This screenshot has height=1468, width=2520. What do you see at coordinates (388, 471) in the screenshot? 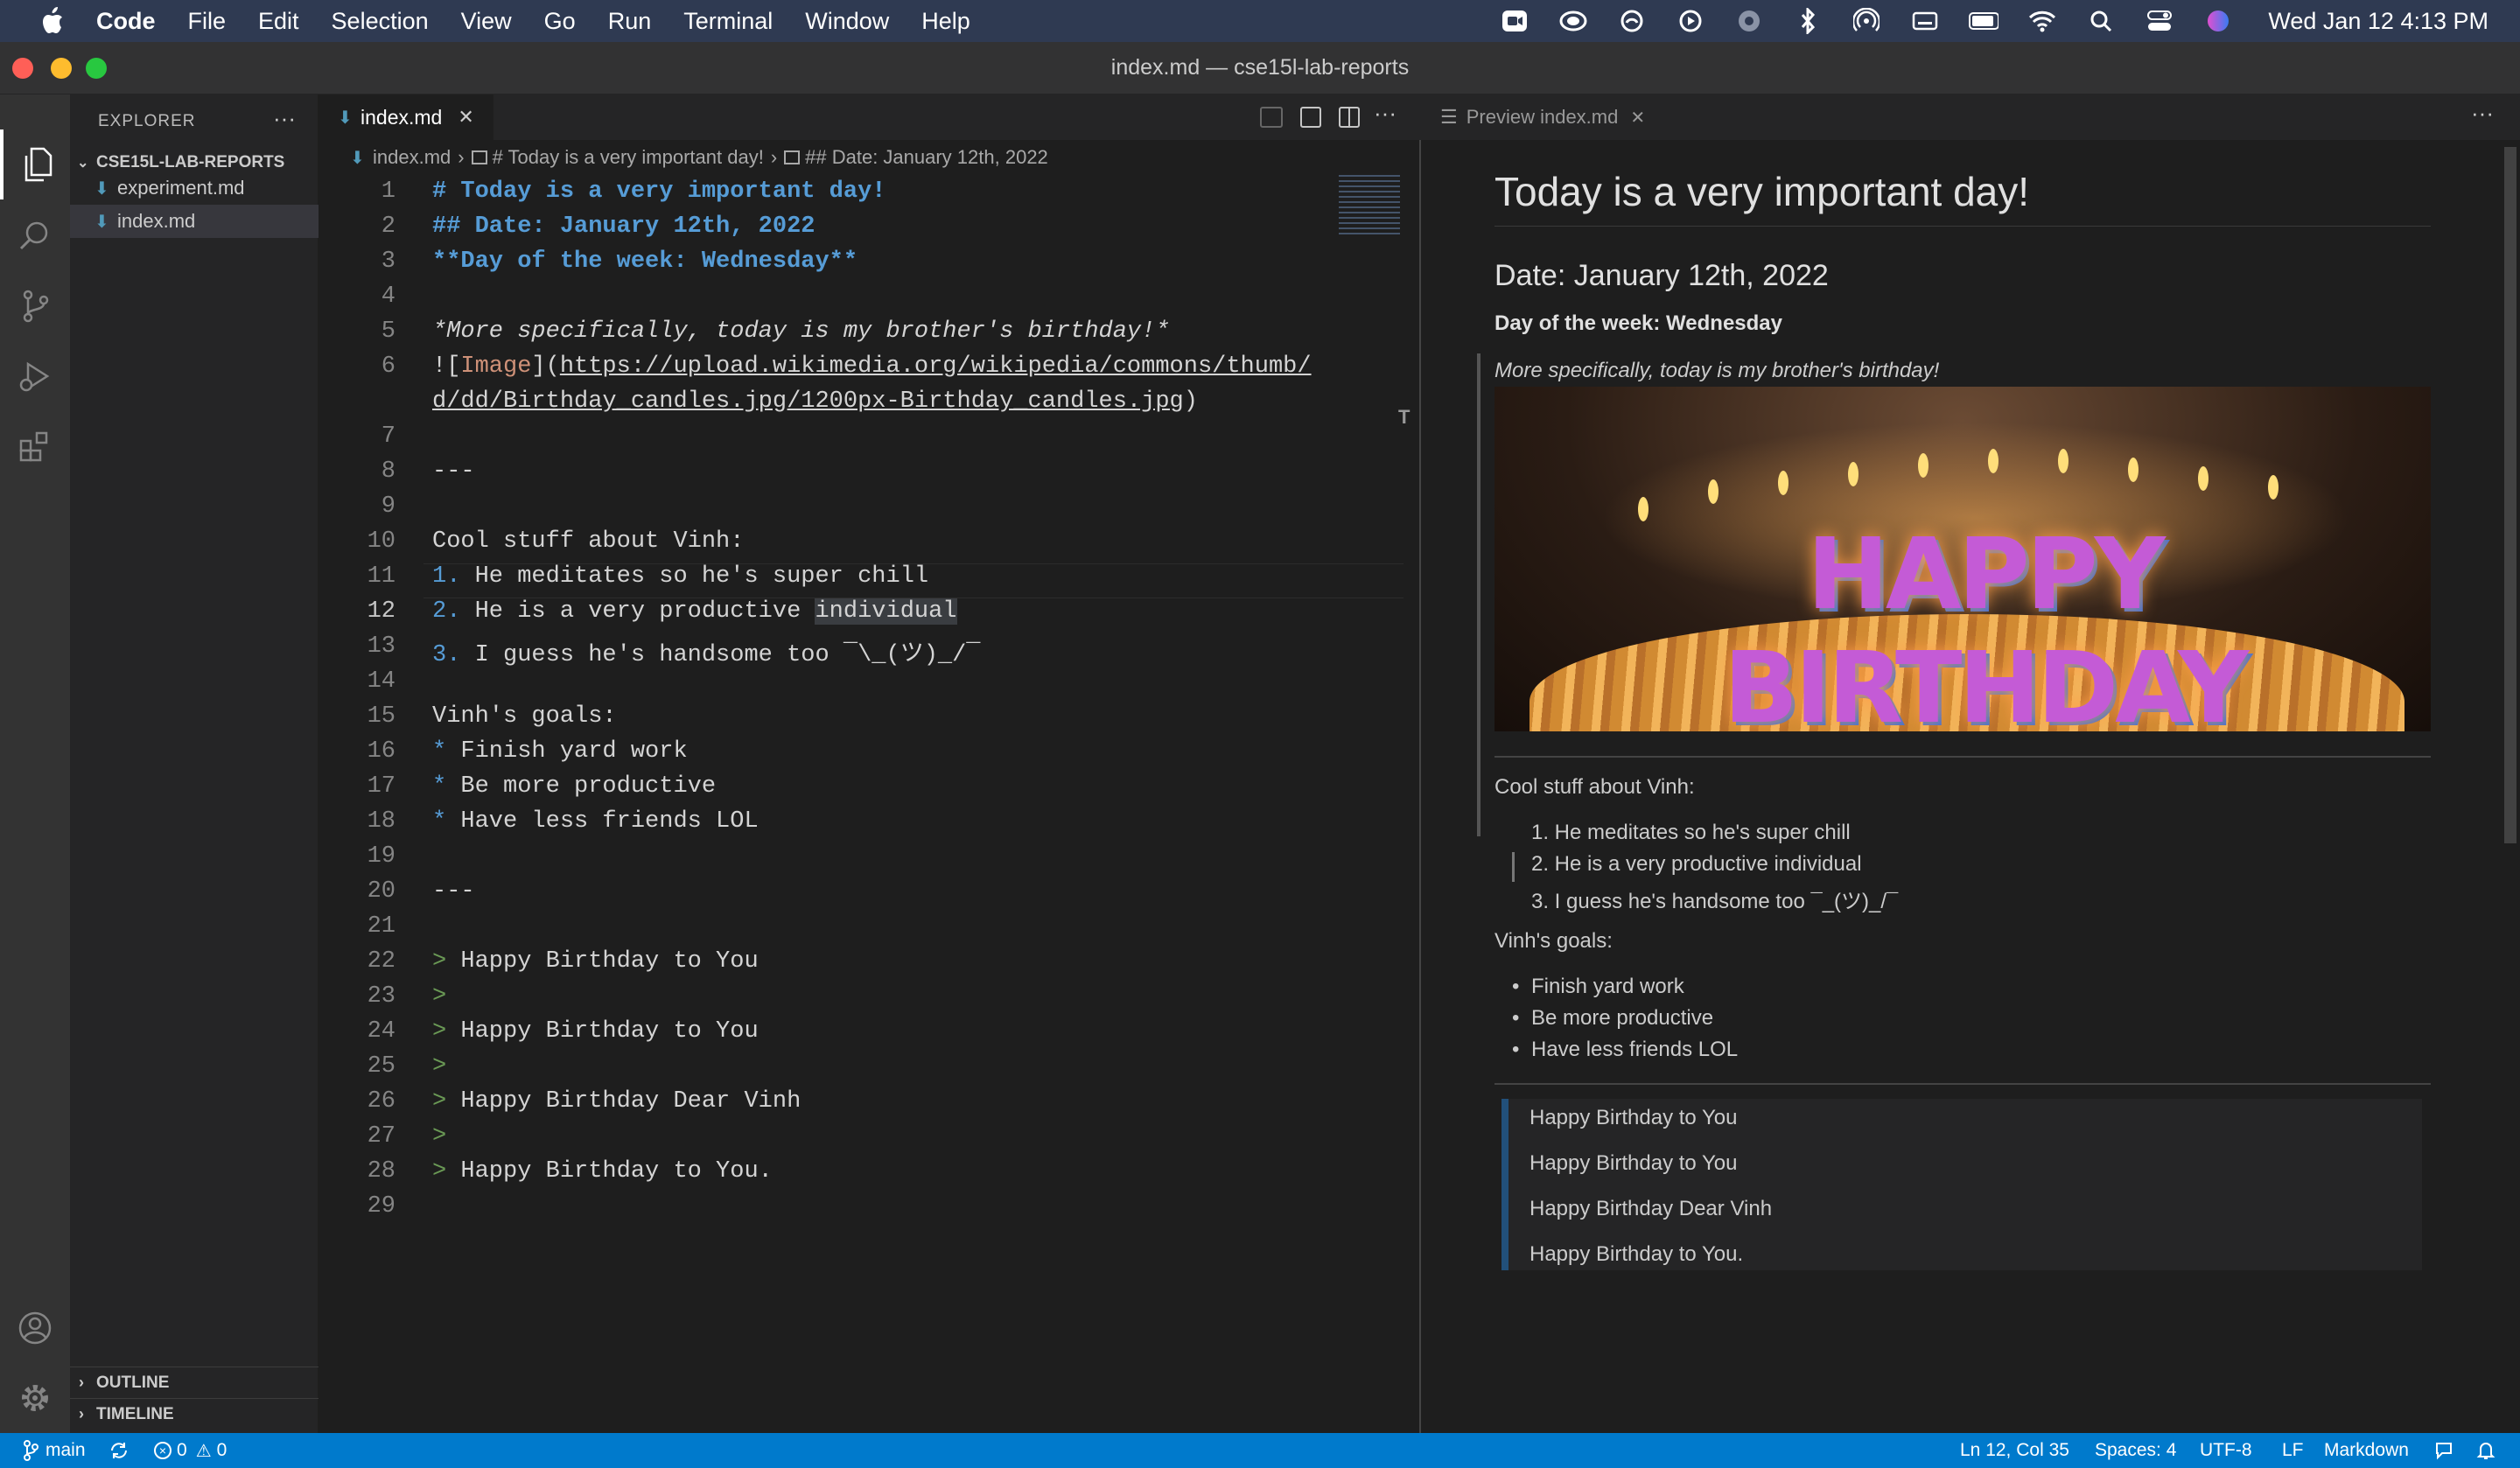
I see `line-number: 8` at bounding box center [388, 471].